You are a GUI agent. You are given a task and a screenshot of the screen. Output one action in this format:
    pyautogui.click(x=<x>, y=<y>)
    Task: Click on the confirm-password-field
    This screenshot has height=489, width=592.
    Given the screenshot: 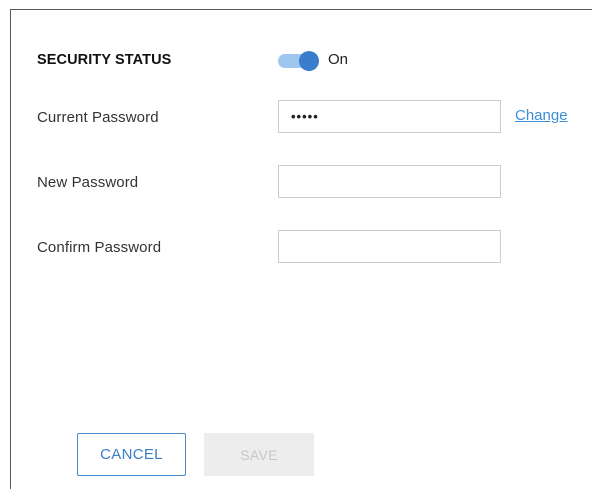 What is the action you would take?
    pyautogui.click(x=389, y=246)
    